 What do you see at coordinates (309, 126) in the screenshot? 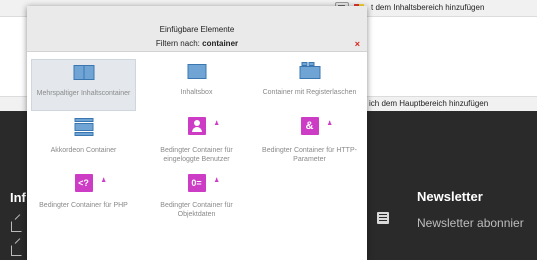
I see `ampersand-icon: &` at bounding box center [309, 126].